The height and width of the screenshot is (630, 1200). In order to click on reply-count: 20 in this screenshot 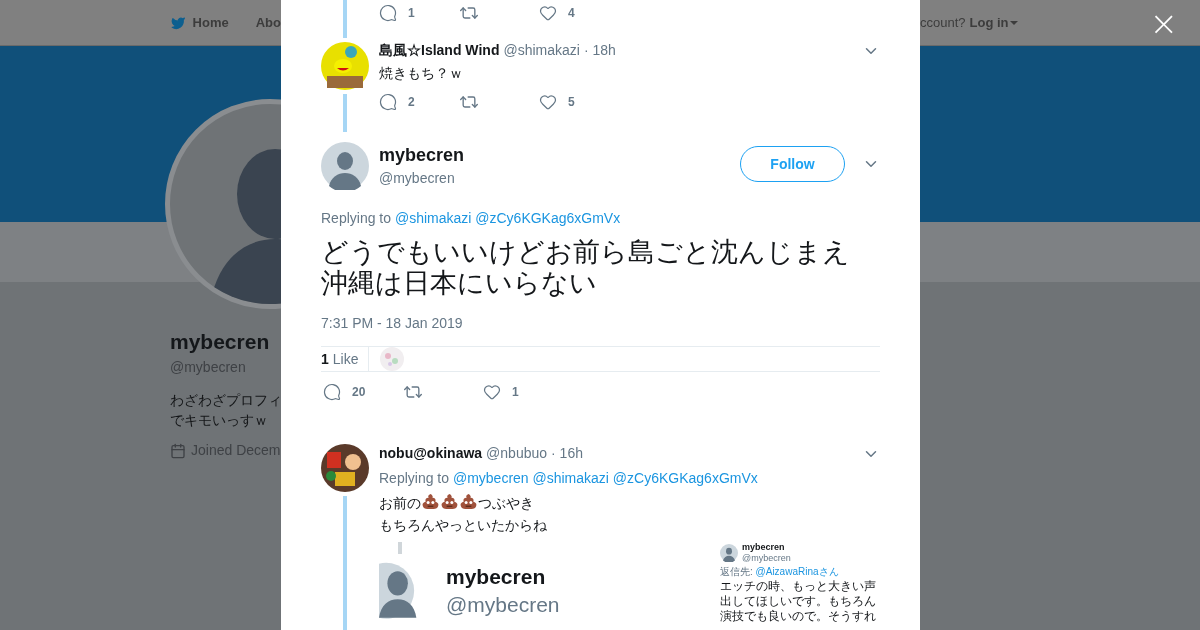, I will do `click(359, 392)`.